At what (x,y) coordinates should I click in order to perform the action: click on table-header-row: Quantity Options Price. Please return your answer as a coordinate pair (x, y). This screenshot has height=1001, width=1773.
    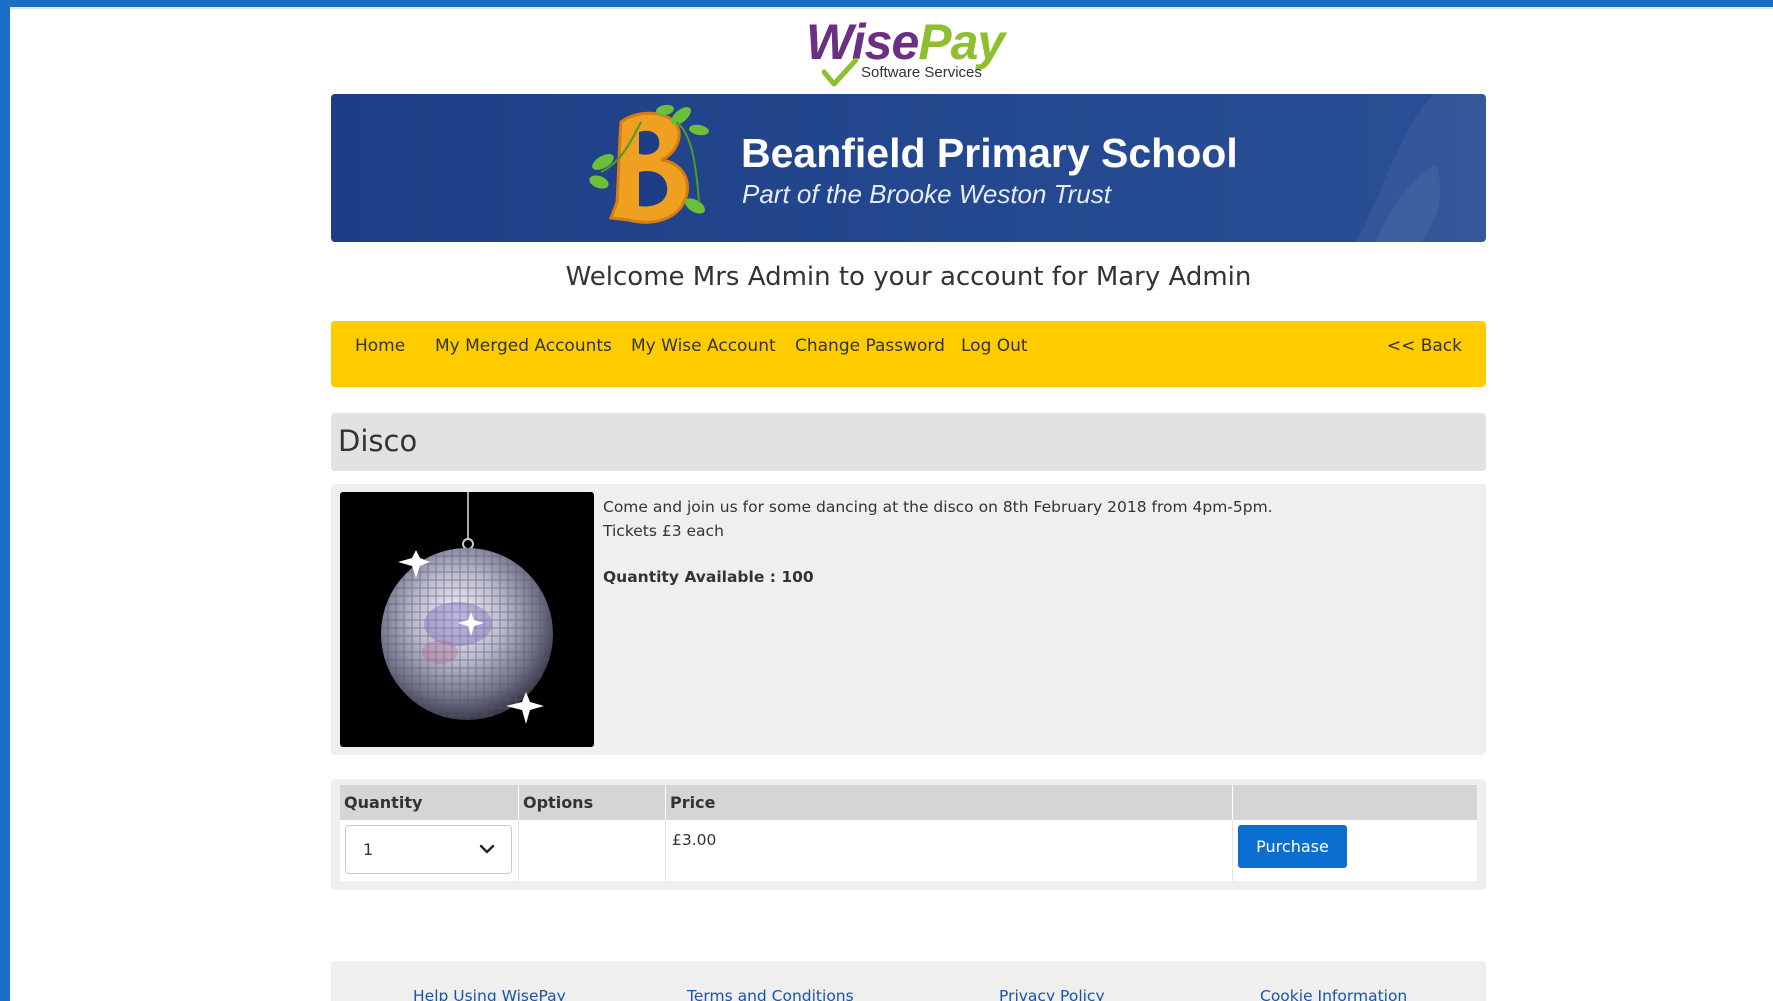
    Looking at the image, I should click on (908, 802).